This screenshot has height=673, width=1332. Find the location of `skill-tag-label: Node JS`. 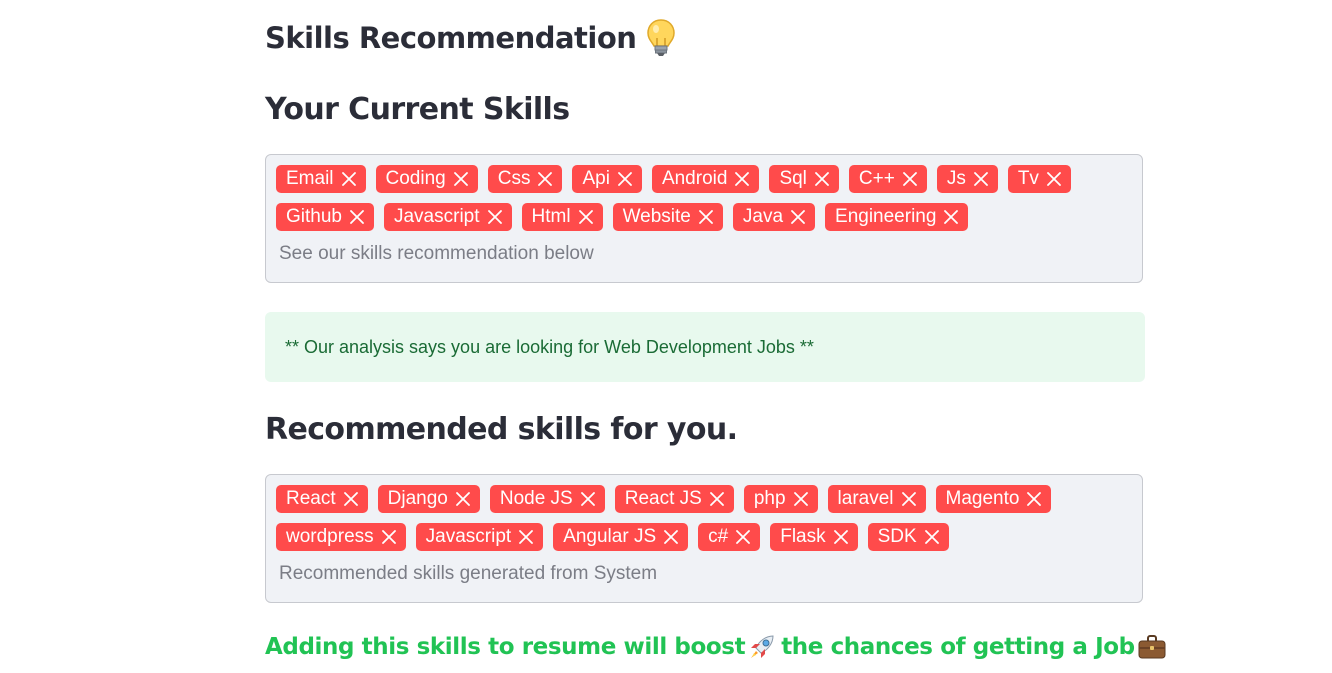

skill-tag-label: Node JS is located at coordinates (536, 498).